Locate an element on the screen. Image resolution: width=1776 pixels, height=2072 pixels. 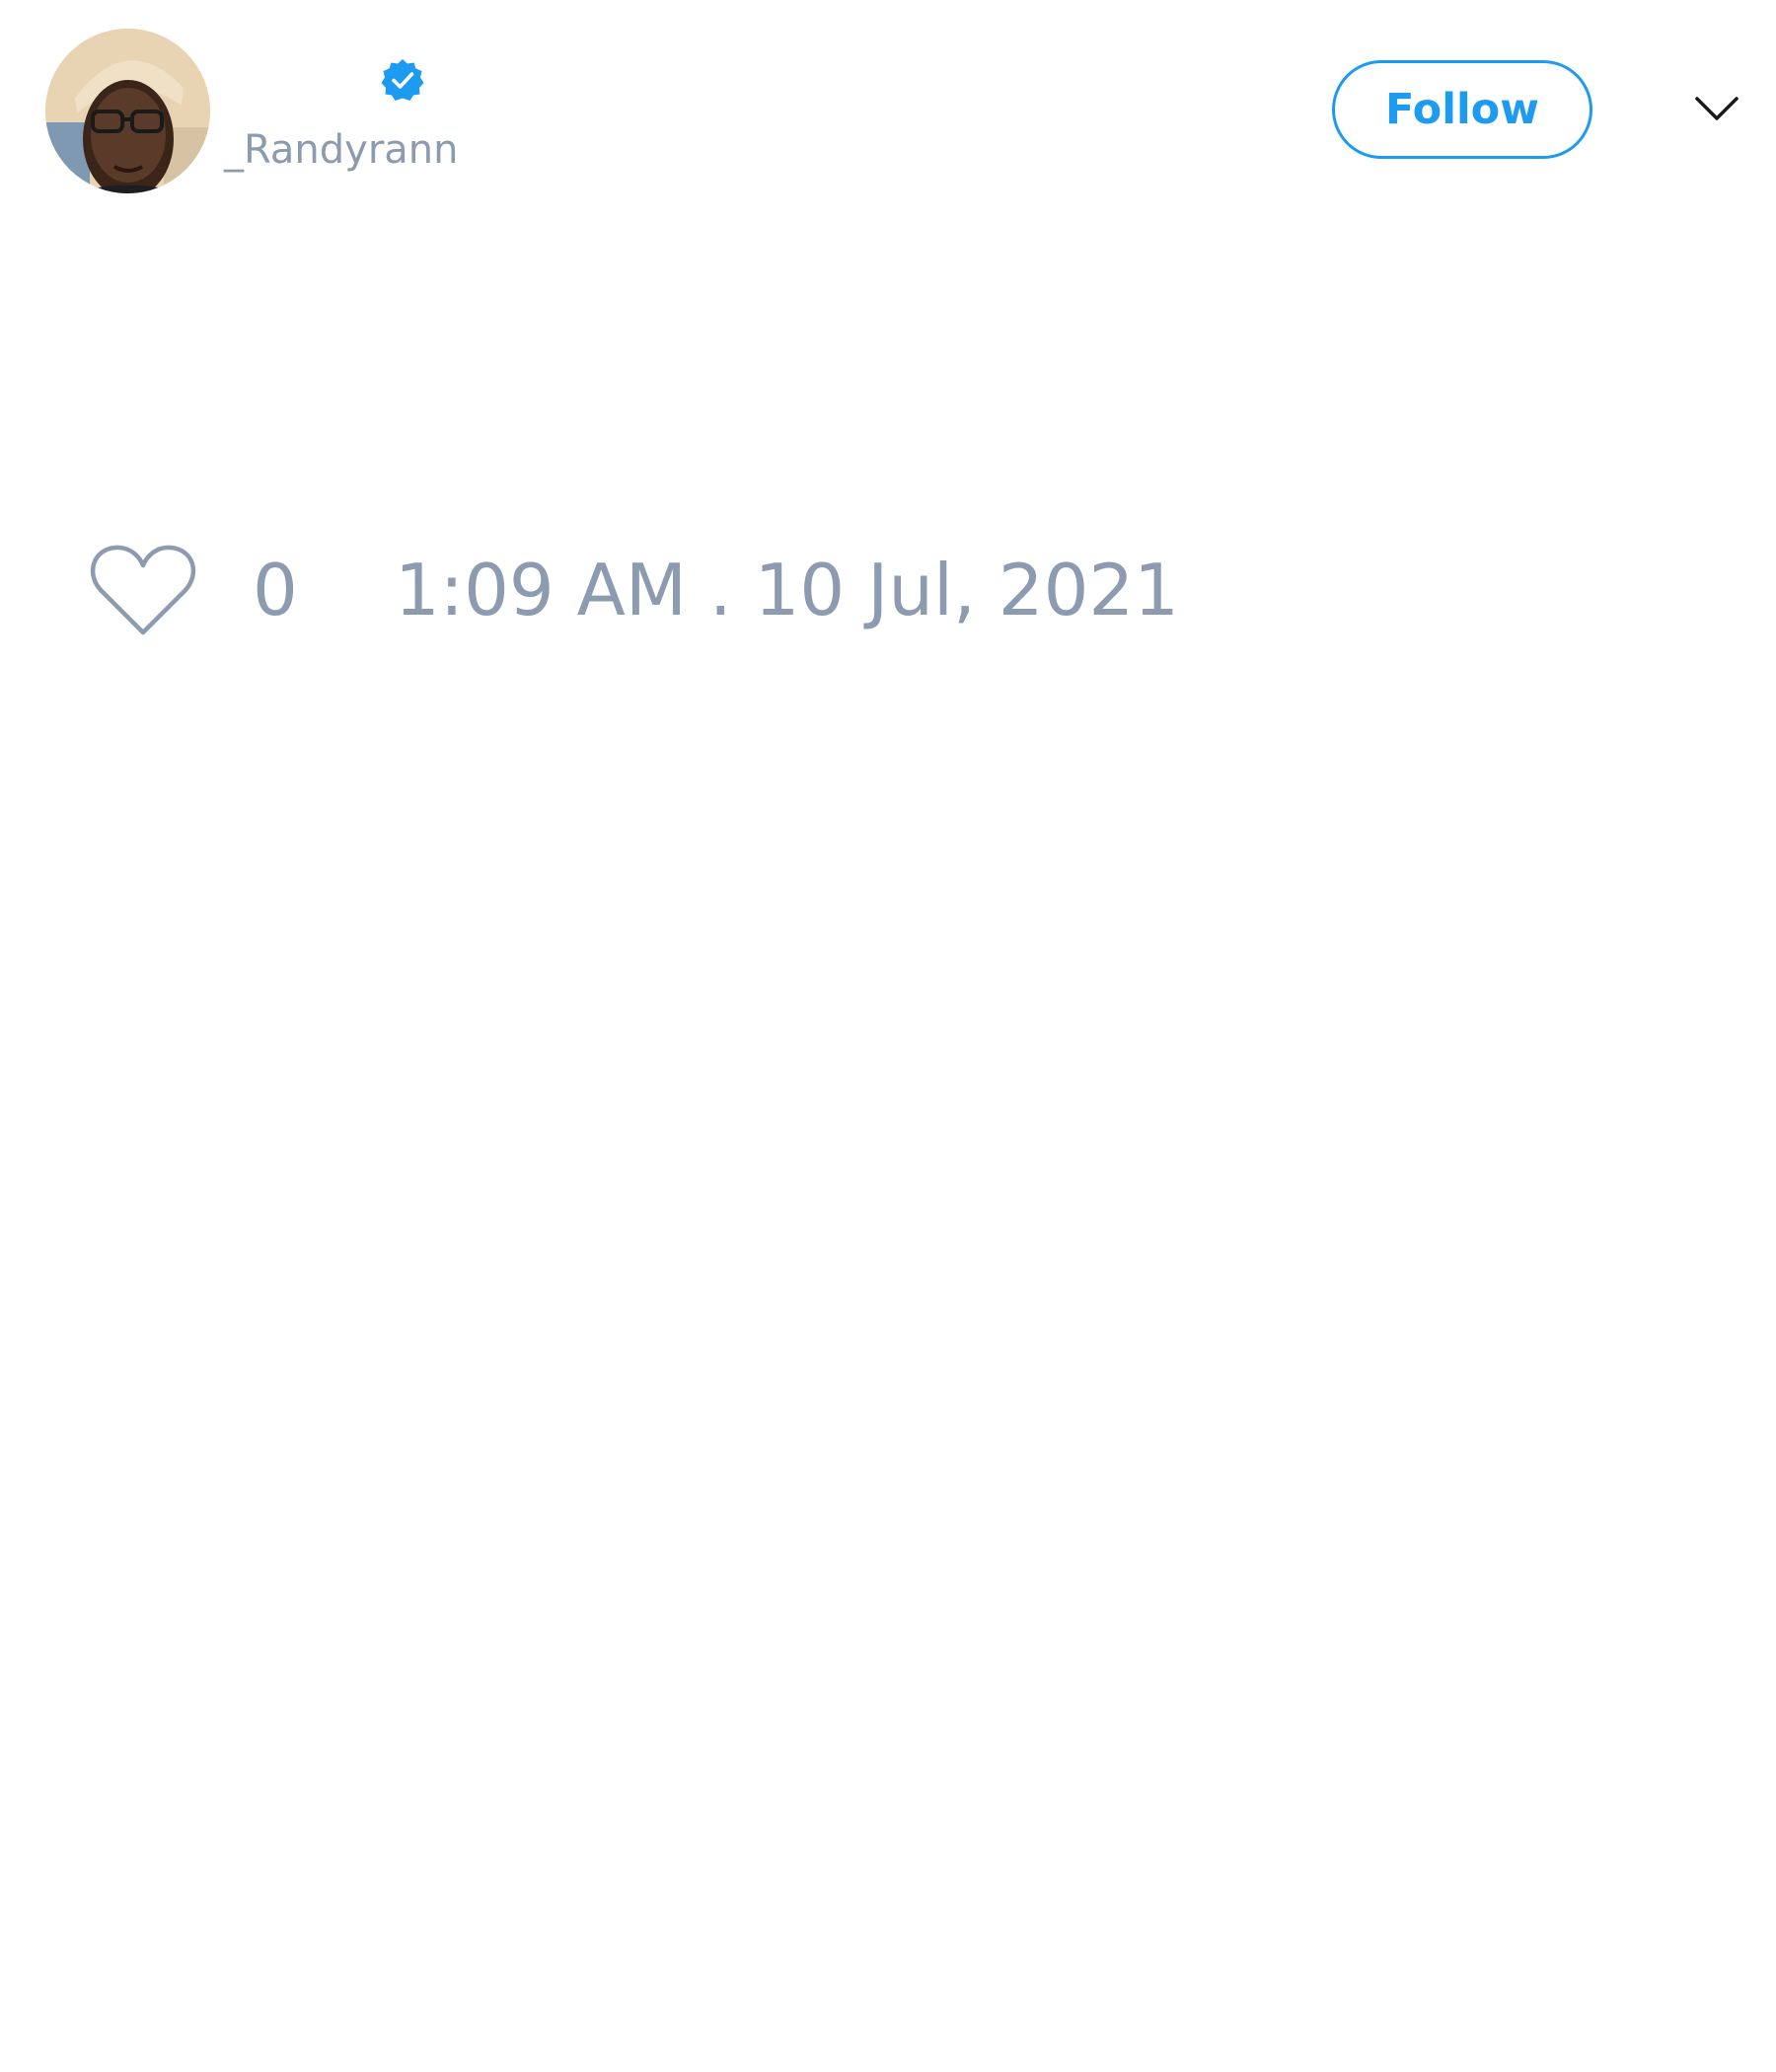
tweet-timestamp: 1:09 AM . 10 Jul, 2021 is located at coordinates (787, 590).